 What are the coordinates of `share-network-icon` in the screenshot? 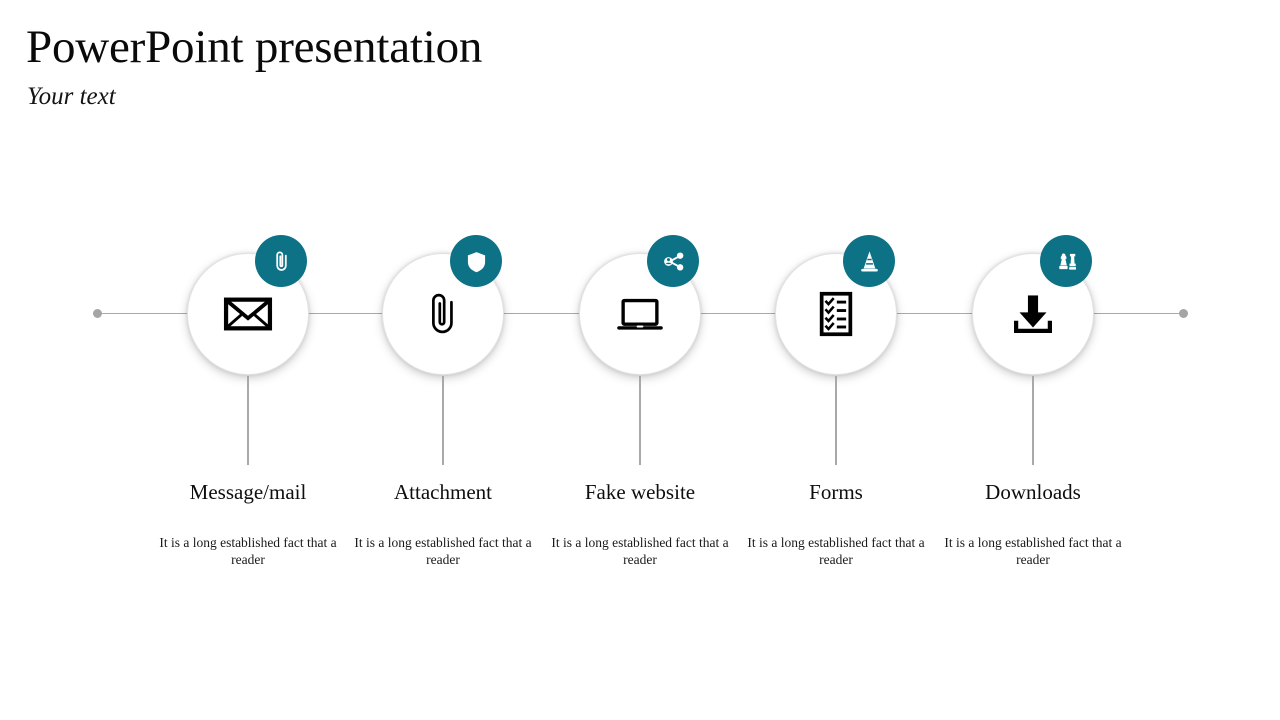 It's located at (673, 261).